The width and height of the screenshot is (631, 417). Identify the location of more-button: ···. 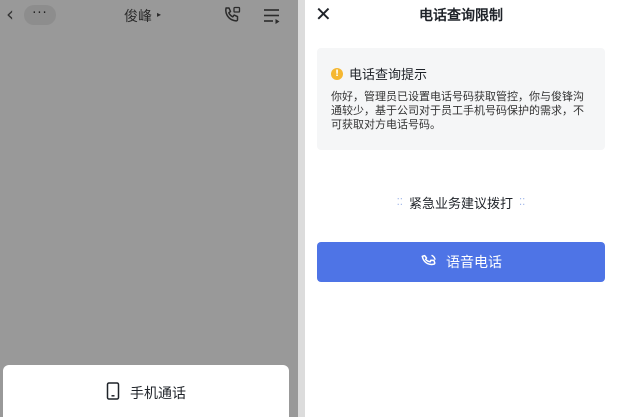
(40, 15).